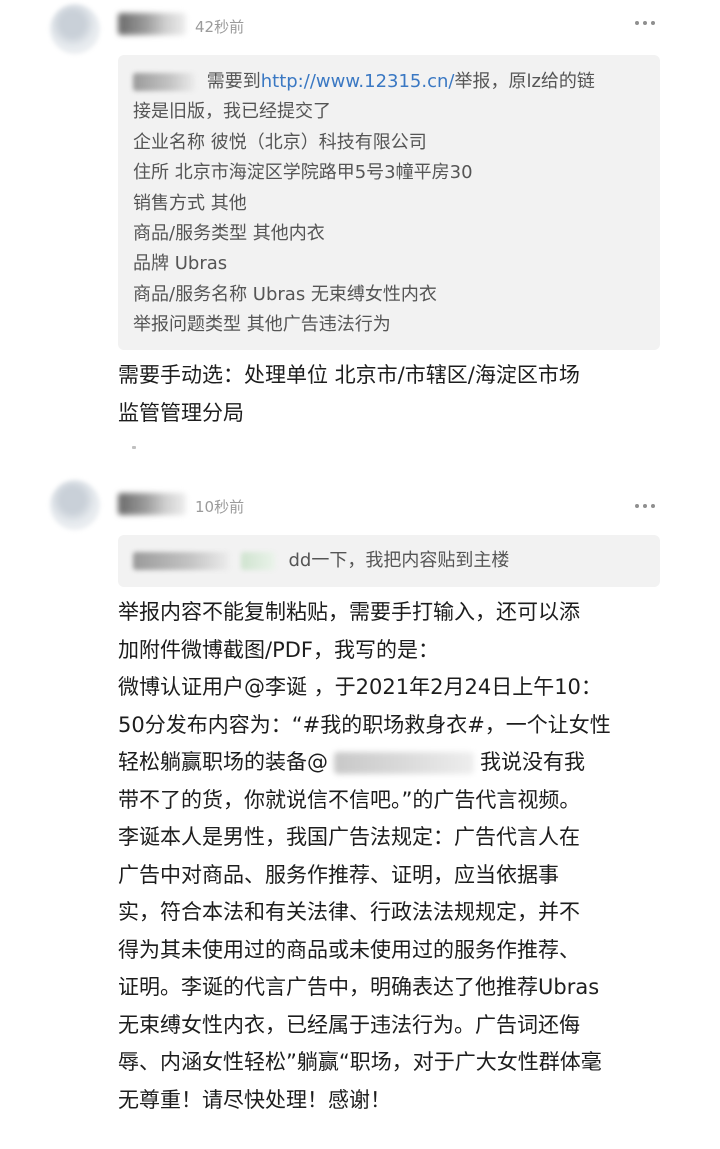 This screenshot has width=720, height=1149. Describe the element at coordinates (349, 612) in the screenshot. I see `body-line: 举报内容不能复制粘贴，需要手打输入，还可以添` at that location.